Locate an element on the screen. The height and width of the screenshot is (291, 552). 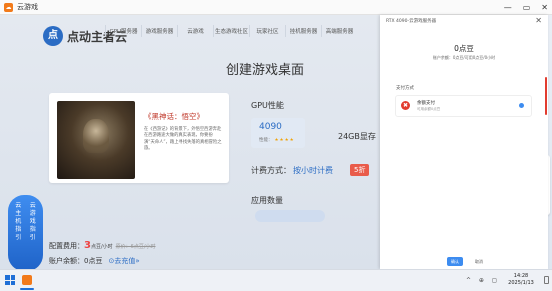
brand-logo-icon: 点 is located at coordinates (53, 36).